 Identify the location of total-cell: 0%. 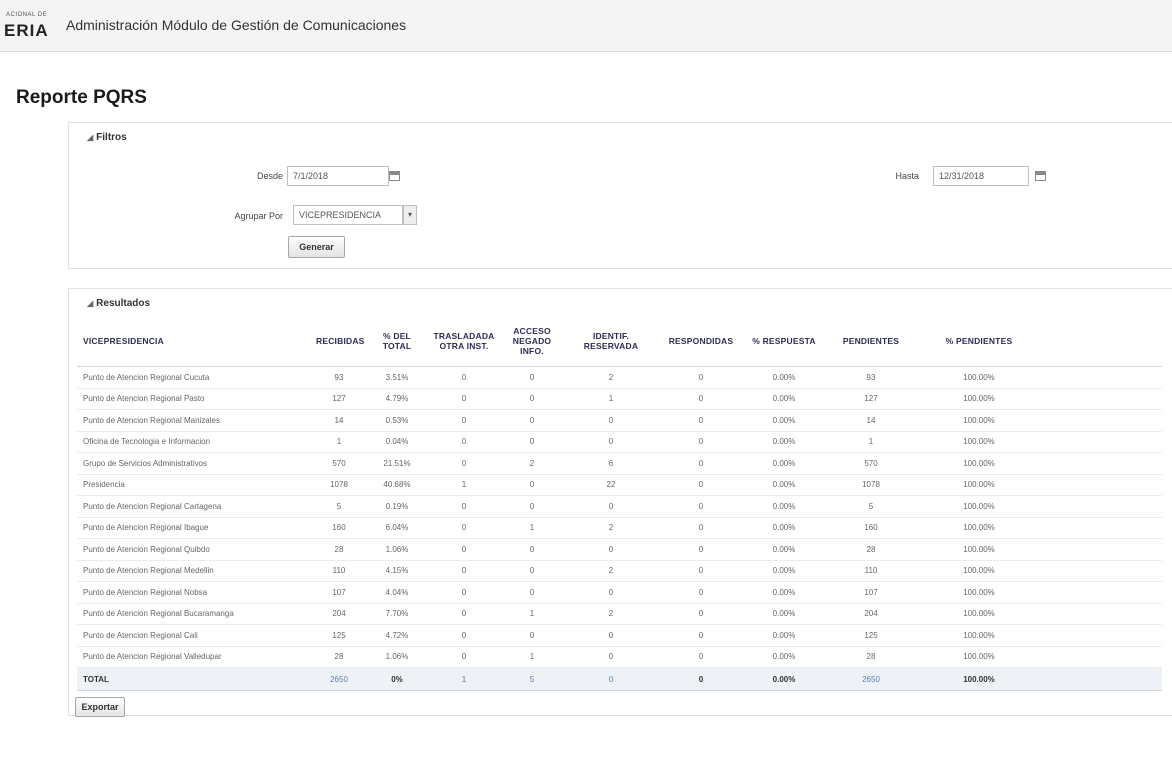
(397, 679).